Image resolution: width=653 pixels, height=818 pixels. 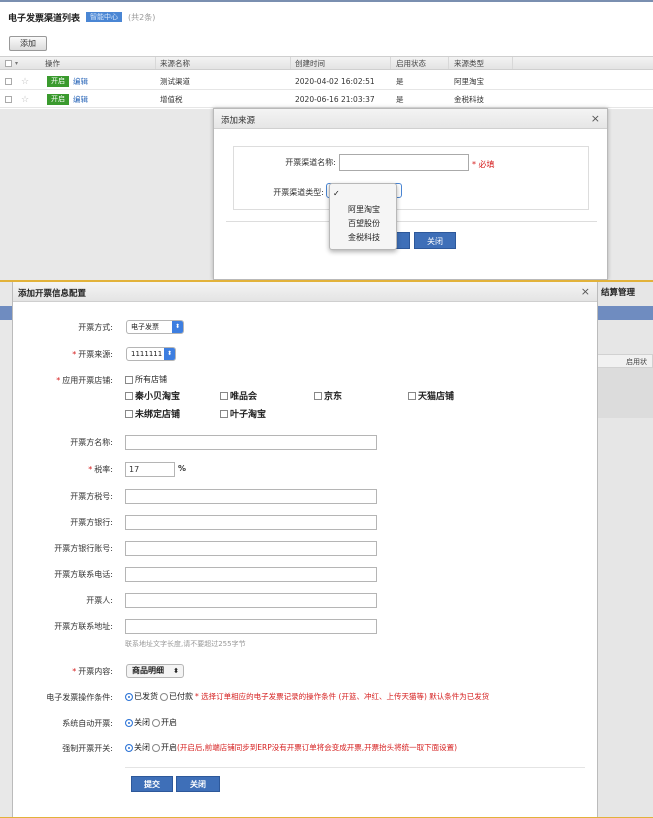 What do you see at coordinates (175, 81) in the screenshot?
I see `row-name: 测试渠道` at bounding box center [175, 81].